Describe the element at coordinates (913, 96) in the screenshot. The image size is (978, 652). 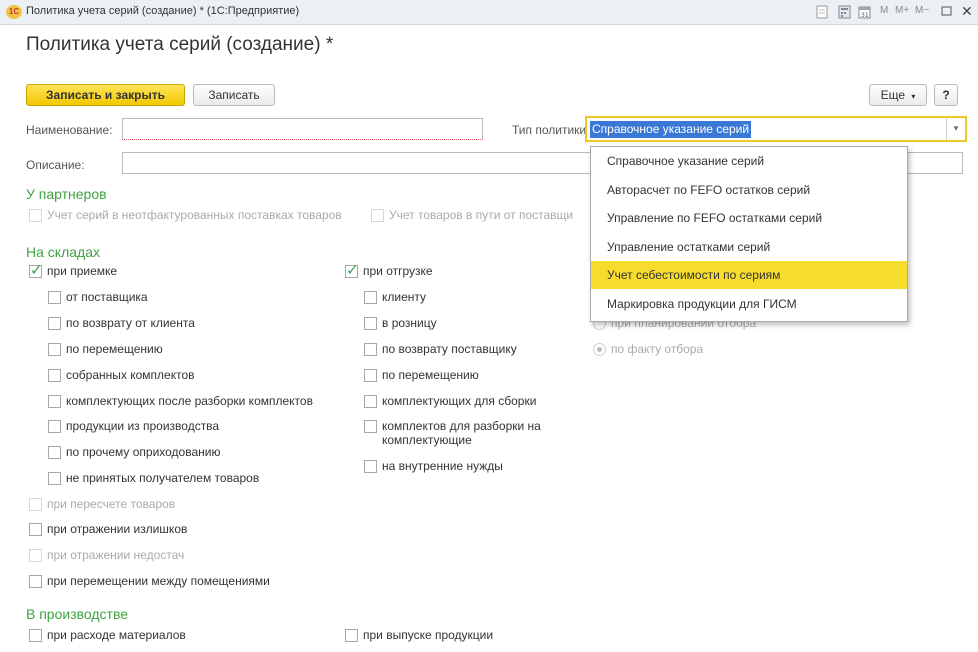
I see `chevron-down-icon: ▾` at that location.